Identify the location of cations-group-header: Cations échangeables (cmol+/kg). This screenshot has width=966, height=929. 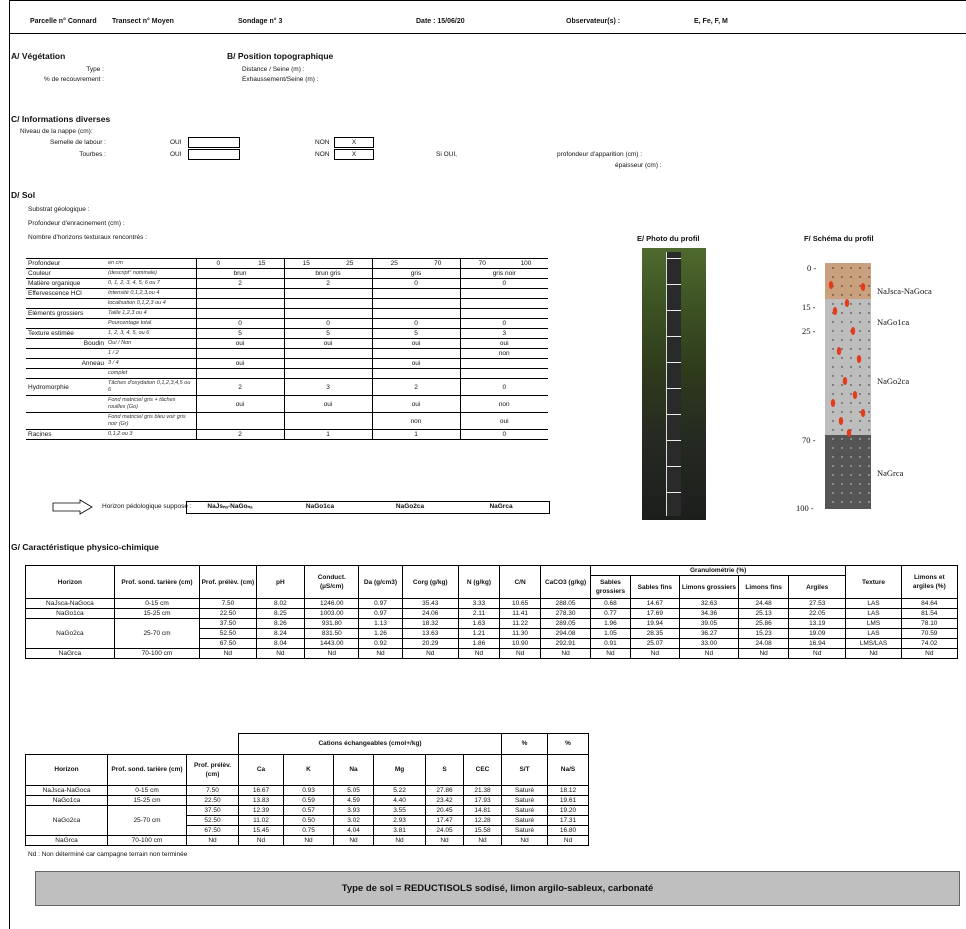
(370, 744).